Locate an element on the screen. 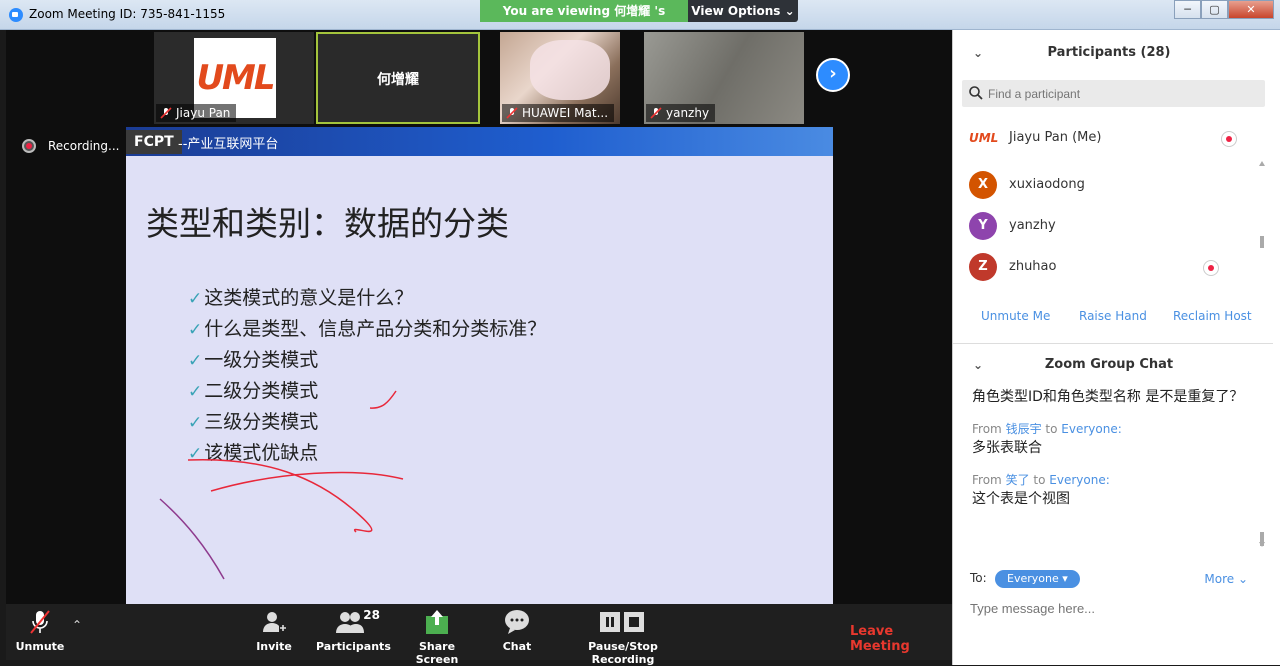 The height and width of the screenshot is (666, 1280). people-icon is located at coordinates (350, 622).